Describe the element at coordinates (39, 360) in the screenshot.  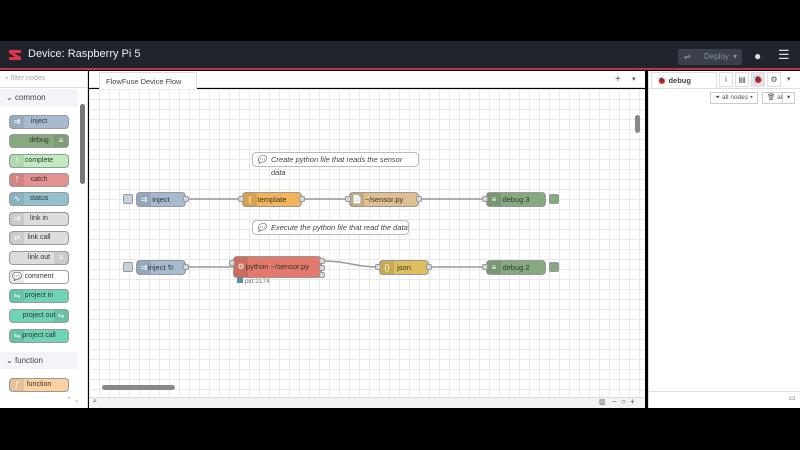
I see `category-function: ⌄ function` at that location.